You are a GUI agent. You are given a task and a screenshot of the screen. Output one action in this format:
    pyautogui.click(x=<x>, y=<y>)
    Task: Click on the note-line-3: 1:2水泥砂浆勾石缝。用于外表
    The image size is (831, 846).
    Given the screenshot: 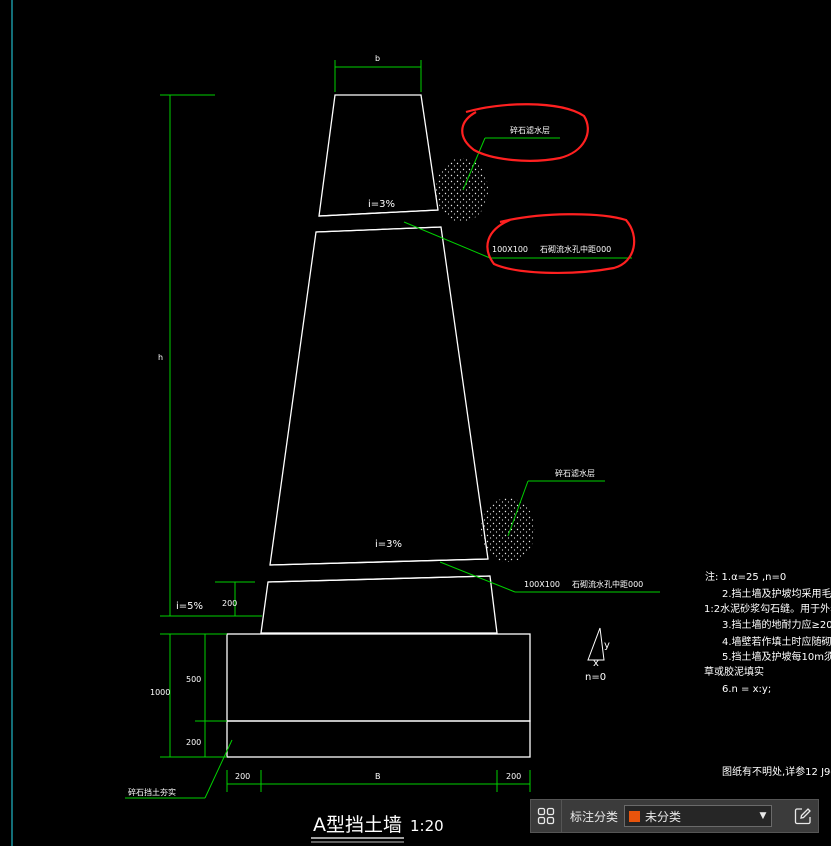 What is the action you would take?
    pyautogui.click(x=767, y=608)
    